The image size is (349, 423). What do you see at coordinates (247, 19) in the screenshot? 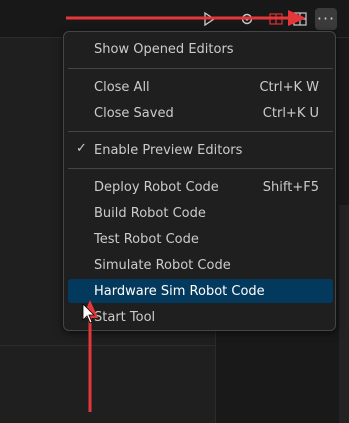
I see `settings-gear-icon` at bounding box center [247, 19].